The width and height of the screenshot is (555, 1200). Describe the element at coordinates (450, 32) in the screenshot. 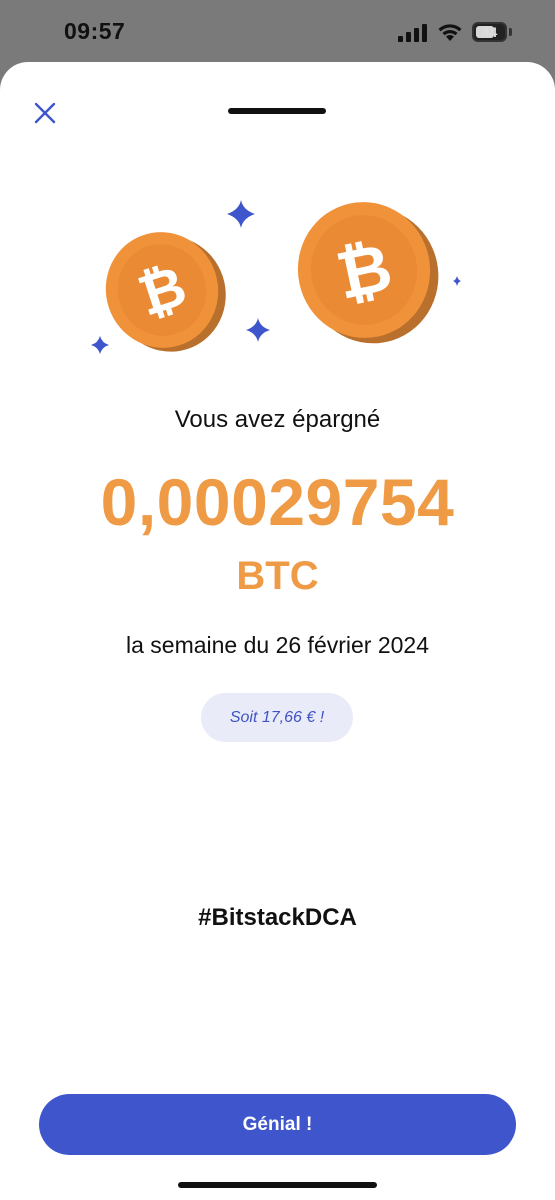

I see `wifi-icon` at that location.